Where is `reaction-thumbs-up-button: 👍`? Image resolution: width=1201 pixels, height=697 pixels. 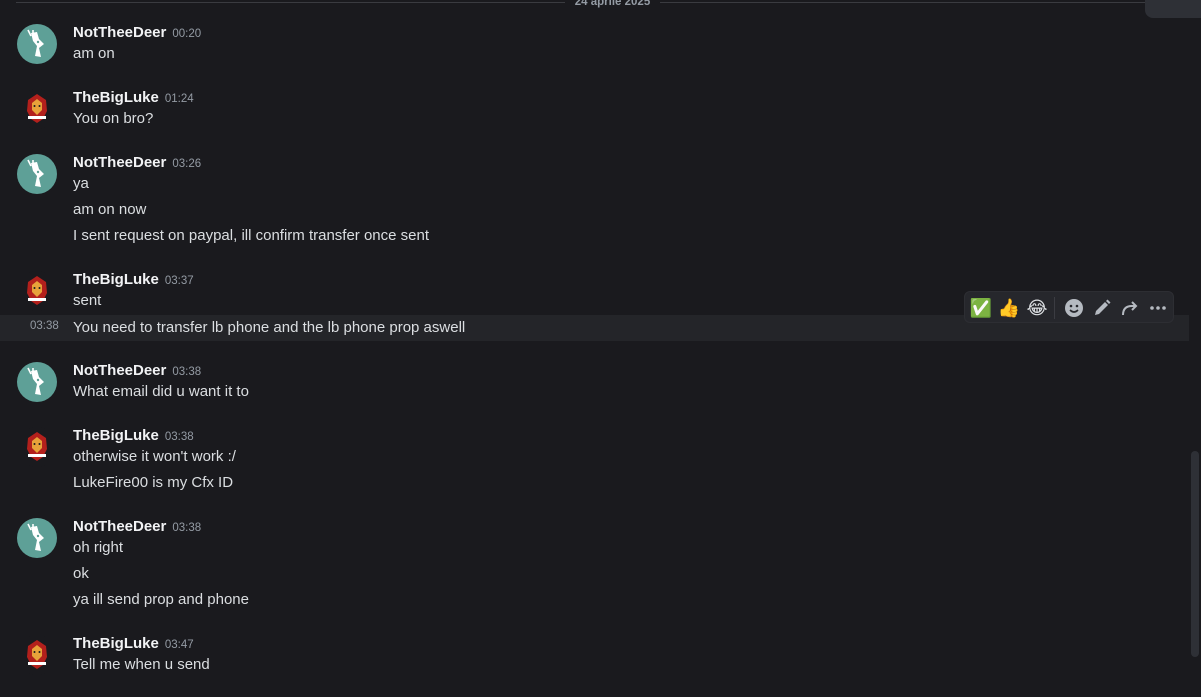 reaction-thumbs-up-button: 👍 is located at coordinates (1009, 308).